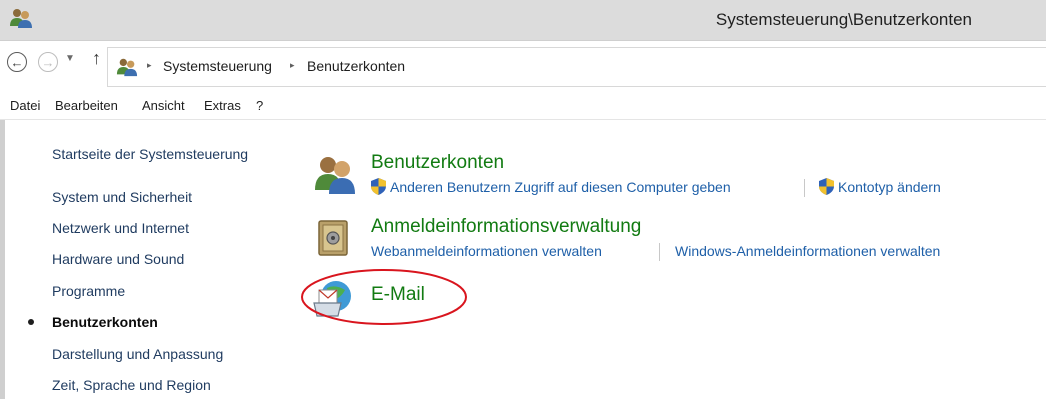 The width and height of the screenshot is (1046, 399). What do you see at coordinates (259, 105) in the screenshot?
I see `menu-help: ?` at bounding box center [259, 105].